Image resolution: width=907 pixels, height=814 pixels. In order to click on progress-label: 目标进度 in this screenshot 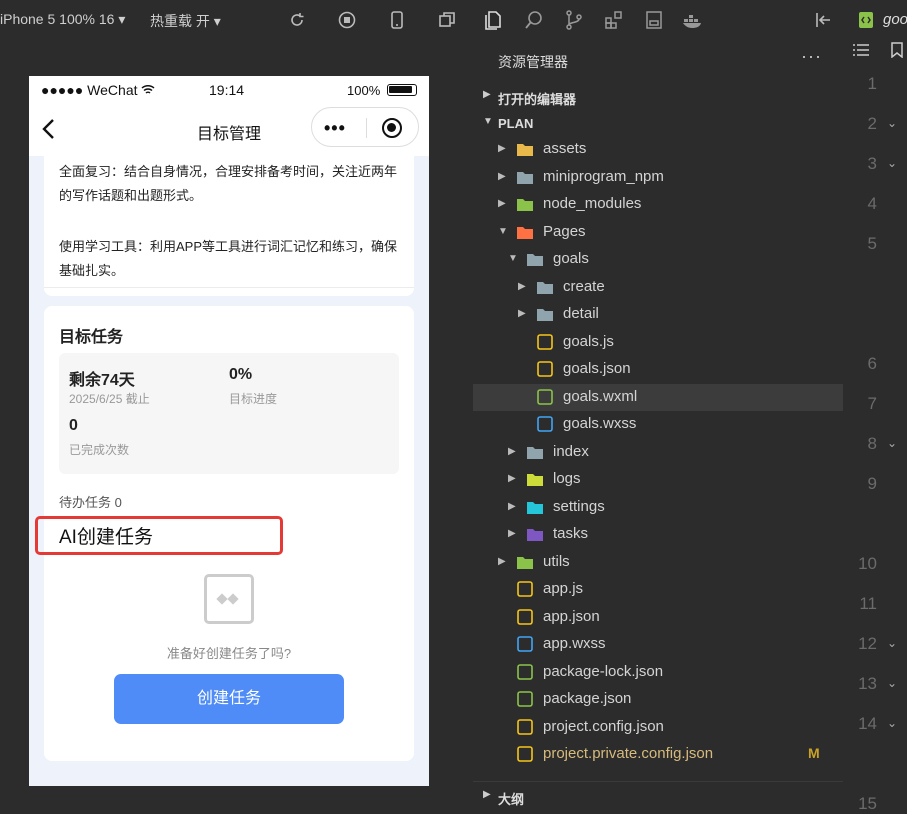, I will do `click(253, 399)`.